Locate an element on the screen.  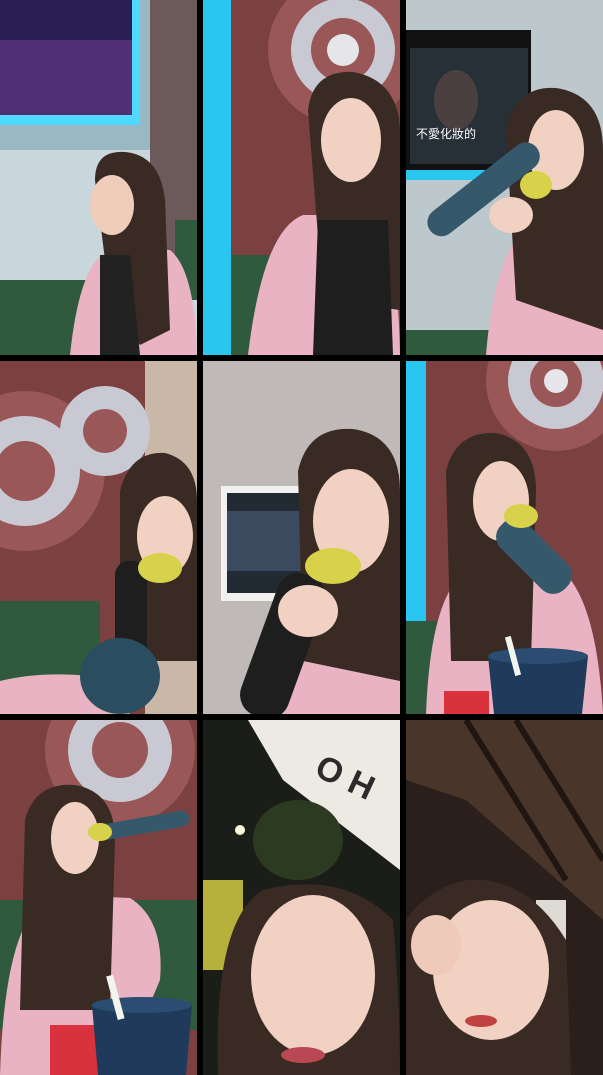
photo-singing-closeup-tv is located at coordinates (301, 537).